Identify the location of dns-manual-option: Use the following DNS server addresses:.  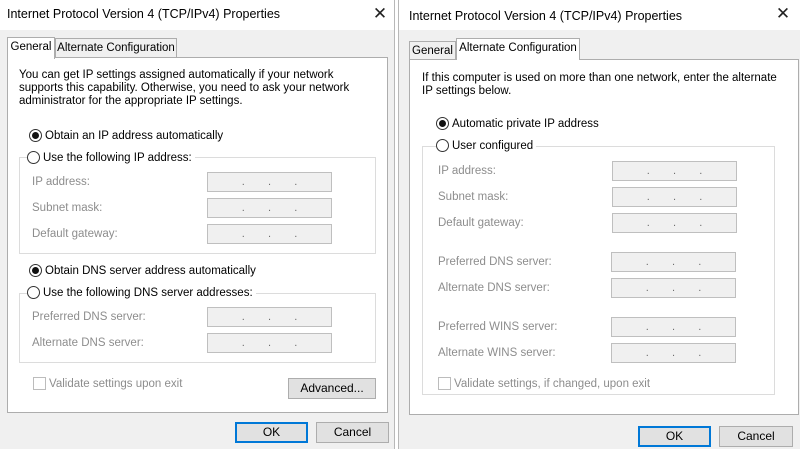
(141, 292).